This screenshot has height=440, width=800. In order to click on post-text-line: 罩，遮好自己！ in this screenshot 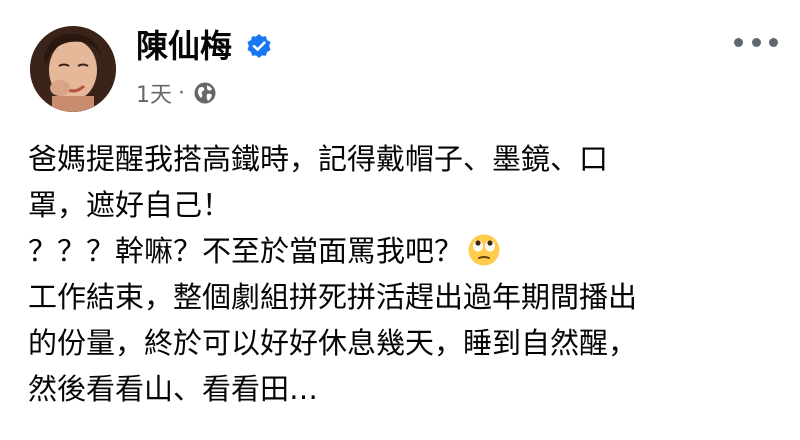, I will do `click(130, 205)`.